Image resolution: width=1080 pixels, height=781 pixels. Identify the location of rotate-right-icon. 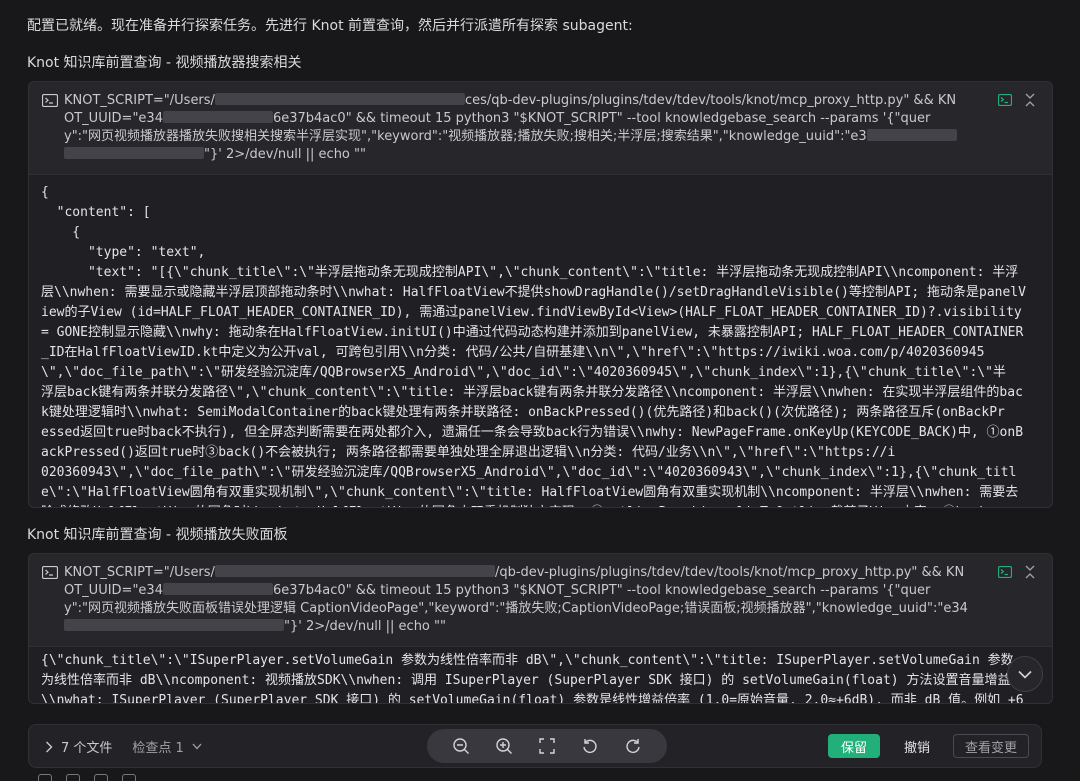
(633, 746).